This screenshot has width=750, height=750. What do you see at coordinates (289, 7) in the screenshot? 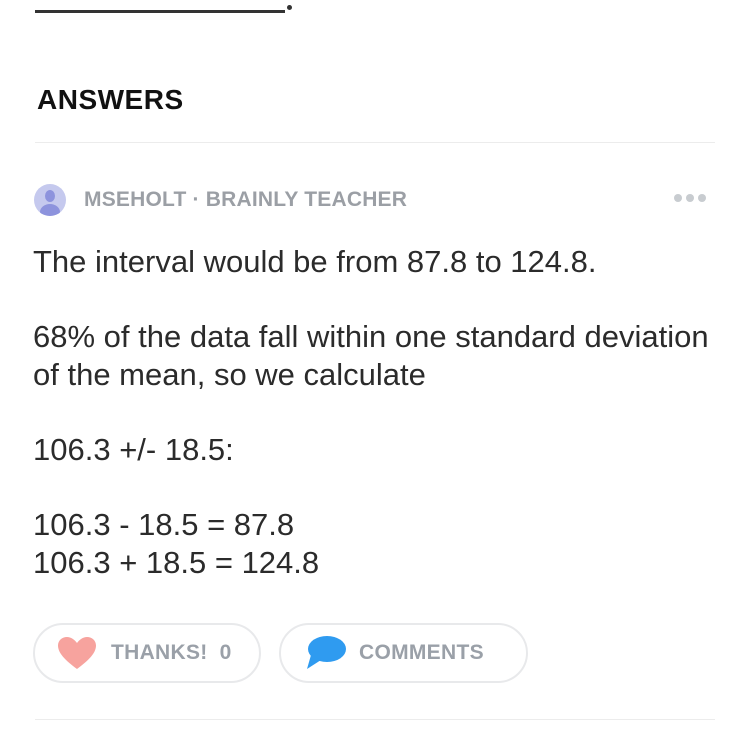
I see `period-mark` at bounding box center [289, 7].